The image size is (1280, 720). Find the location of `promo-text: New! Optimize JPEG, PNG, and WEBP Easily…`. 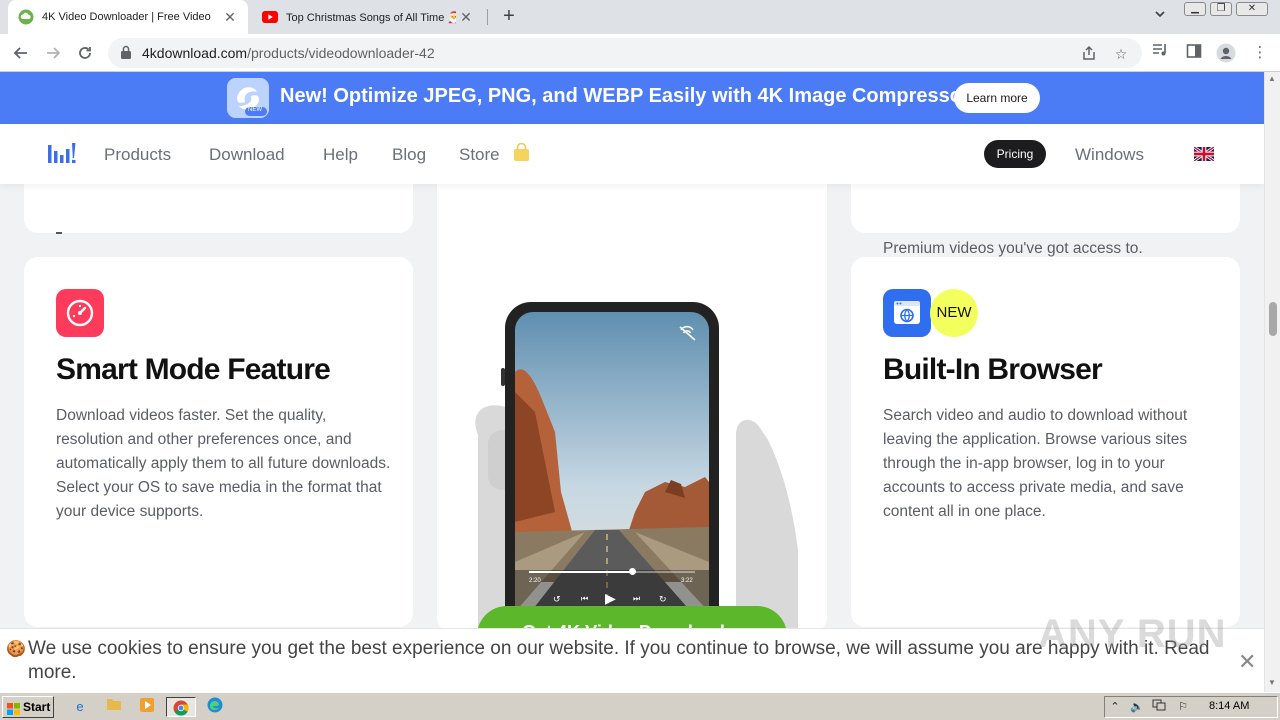

promo-text: New! Optimize JPEG, PNG, and WEBP Easily… is located at coordinates (628, 96).